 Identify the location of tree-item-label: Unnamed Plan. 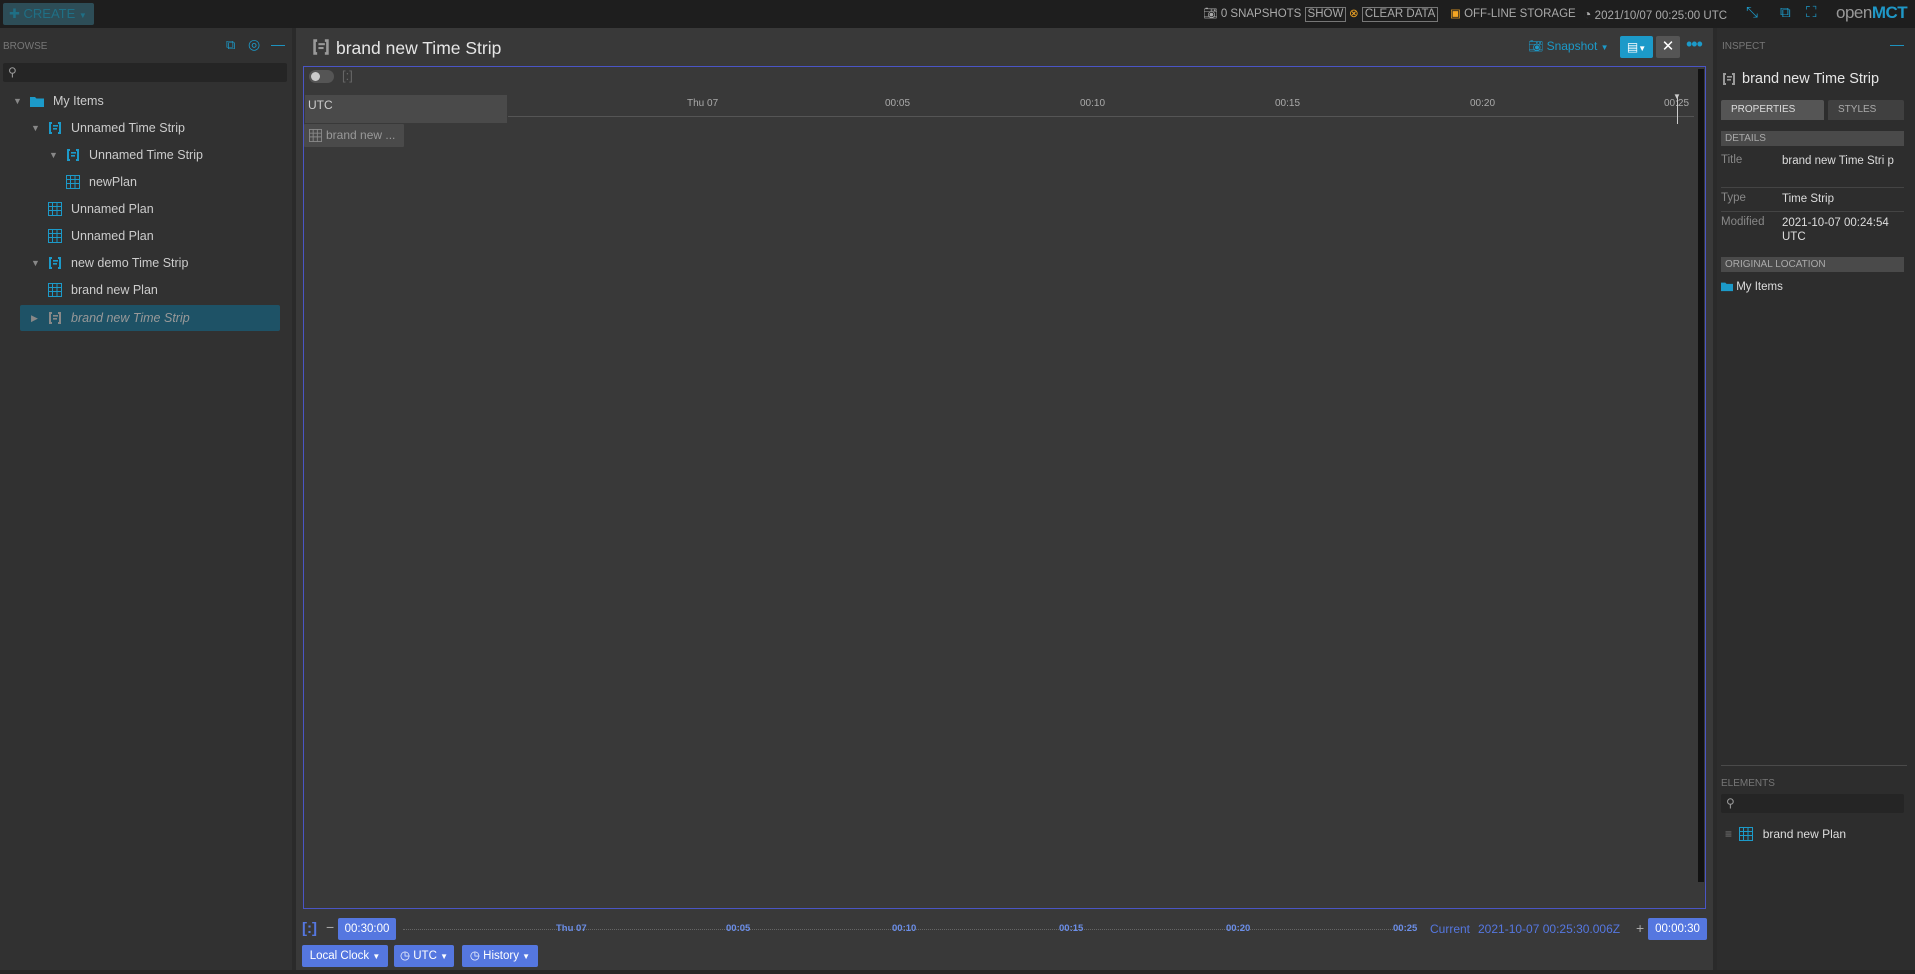
(112, 236).